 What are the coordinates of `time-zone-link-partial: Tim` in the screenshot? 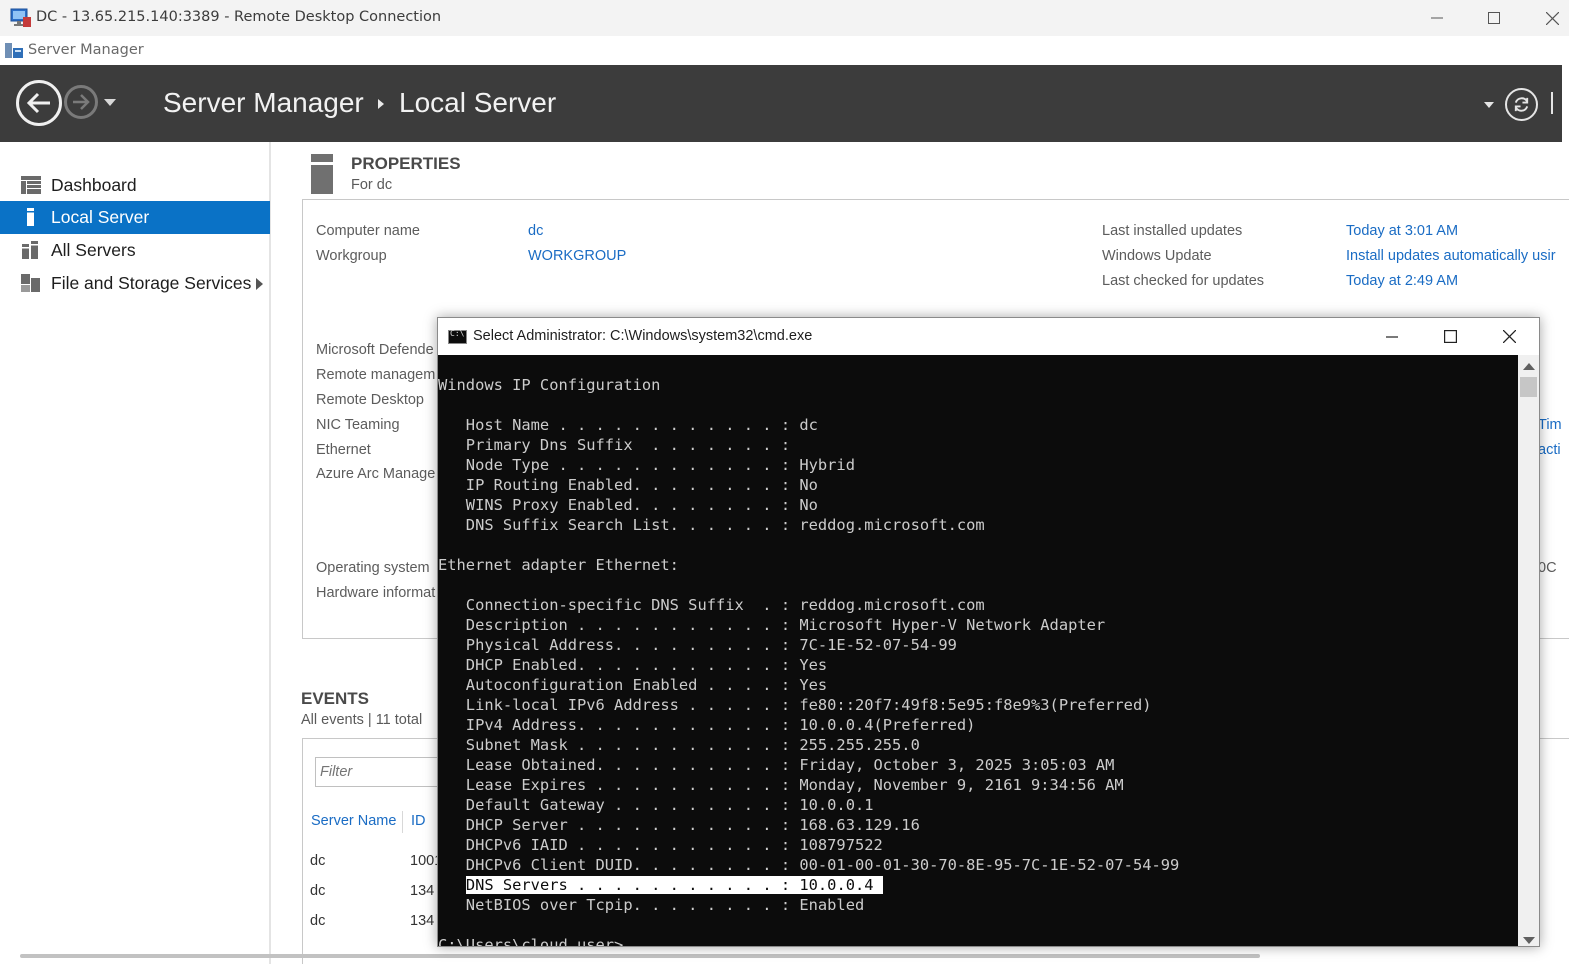 It's located at (1550, 425).